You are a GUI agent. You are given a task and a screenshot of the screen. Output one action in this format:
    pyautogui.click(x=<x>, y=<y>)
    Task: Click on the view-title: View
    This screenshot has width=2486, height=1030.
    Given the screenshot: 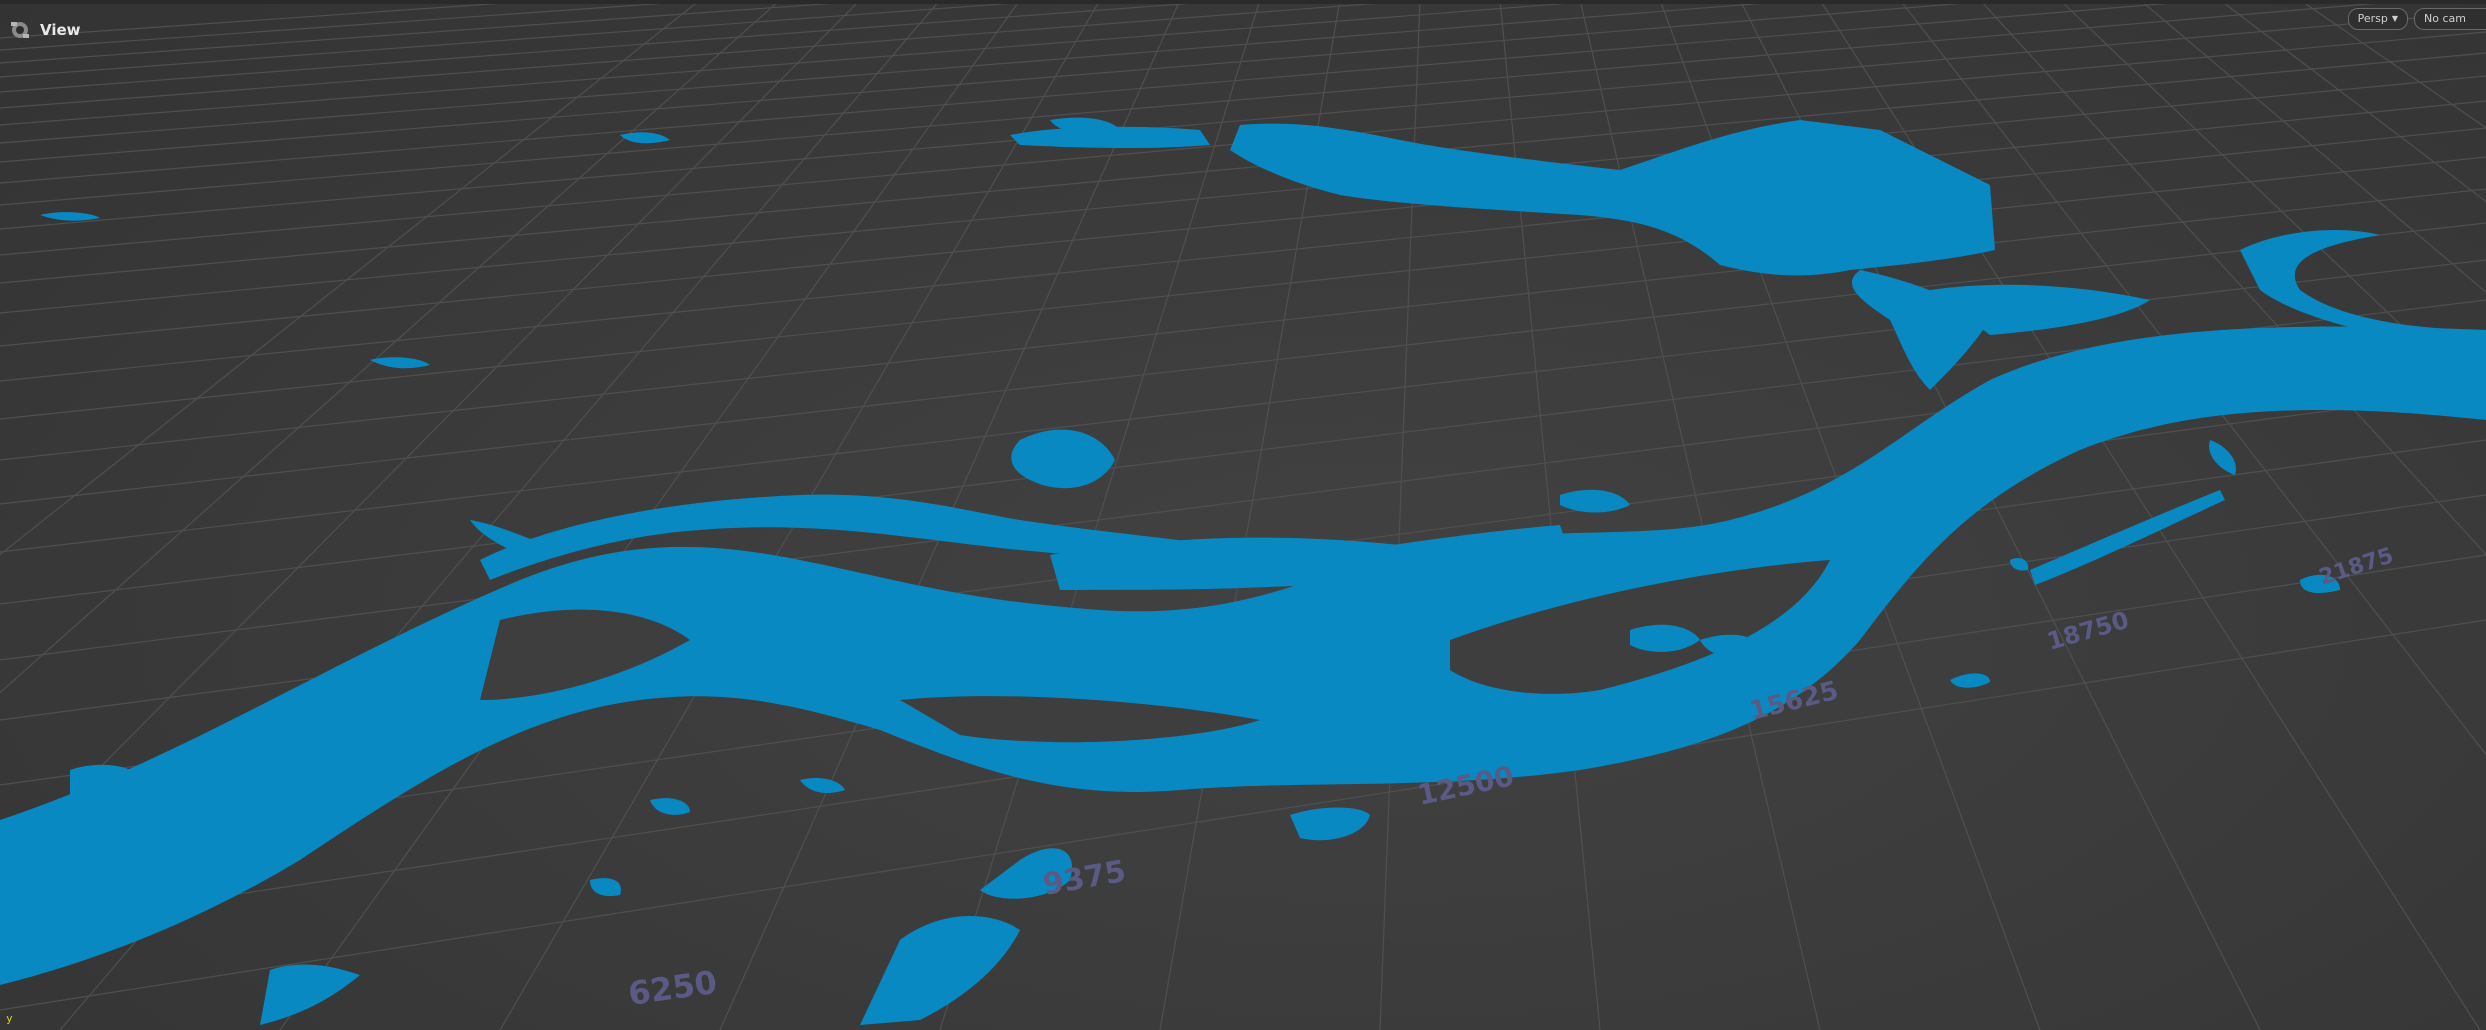 What is the action you would take?
    pyautogui.click(x=60, y=30)
    